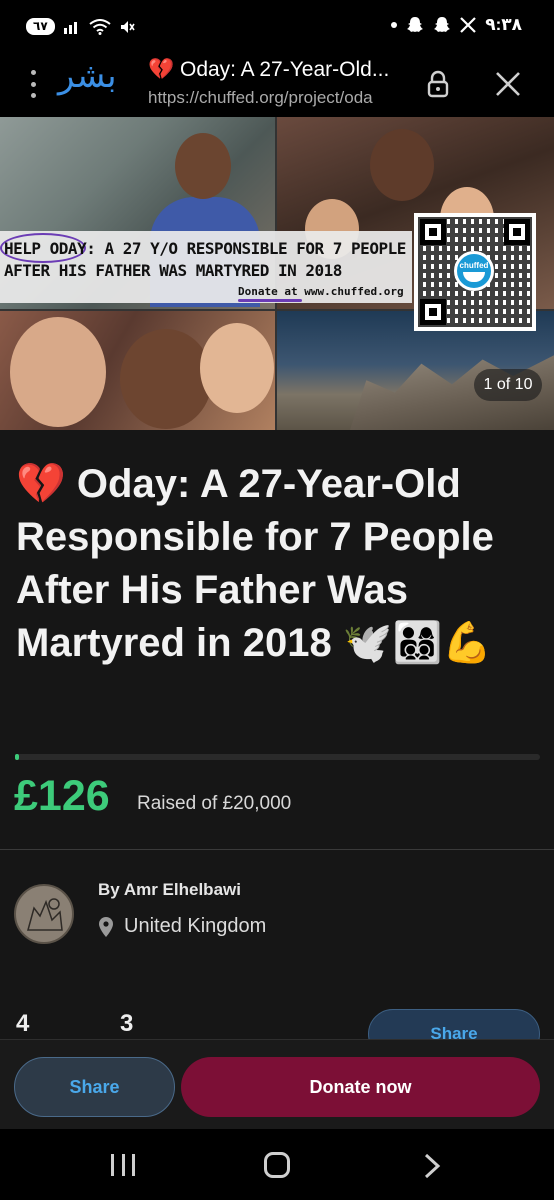 This screenshot has height=1200, width=554. I want to click on progress-fill, so click(17, 757).